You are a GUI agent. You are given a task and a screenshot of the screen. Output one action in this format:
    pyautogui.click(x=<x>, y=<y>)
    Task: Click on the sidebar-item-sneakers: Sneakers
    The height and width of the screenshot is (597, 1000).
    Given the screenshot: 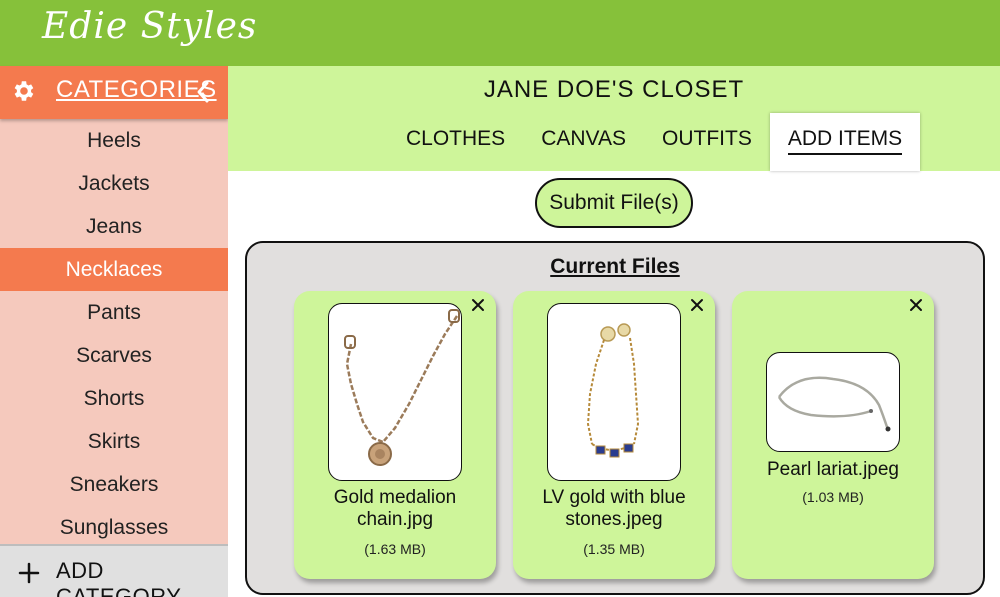 What is the action you would take?
    pyautogui.click(x=114, y=484)
    